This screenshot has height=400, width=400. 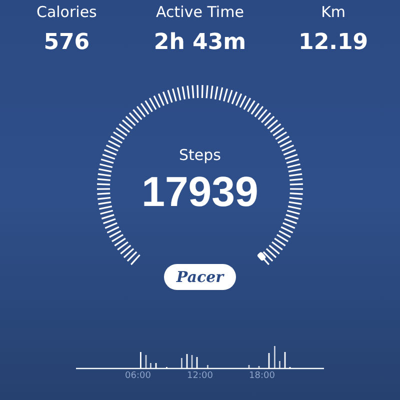 I want to click on steps-label: Steps, so click(x=200, y=155).